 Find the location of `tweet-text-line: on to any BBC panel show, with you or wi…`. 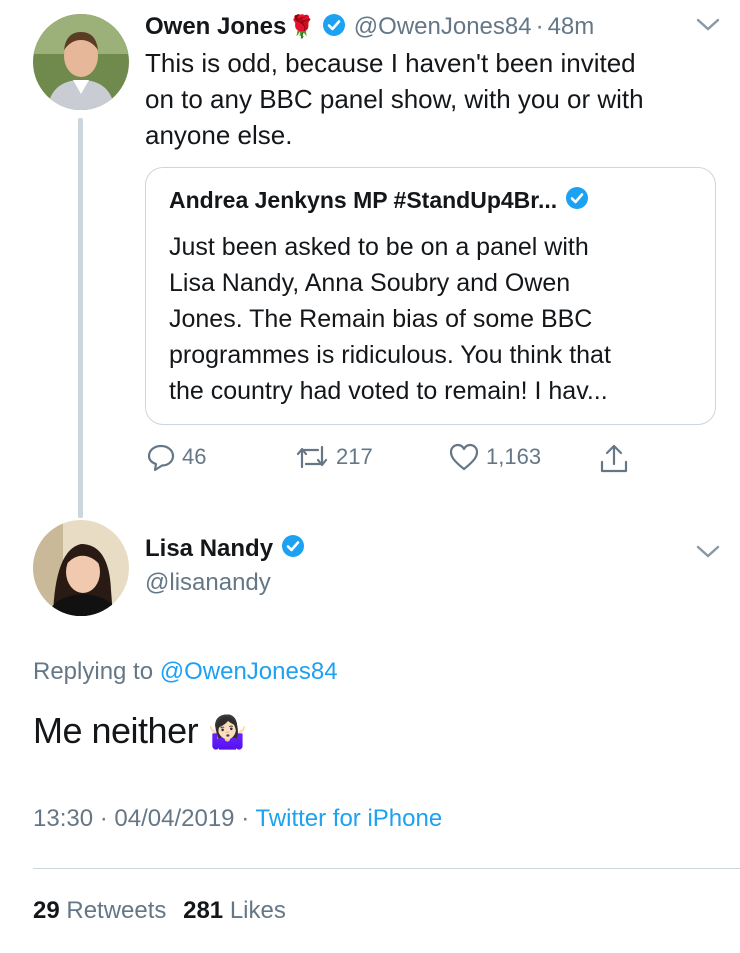

tweet-text-line: on to any BBC panel show, with you or wi… is located at coordinates (394, 99).